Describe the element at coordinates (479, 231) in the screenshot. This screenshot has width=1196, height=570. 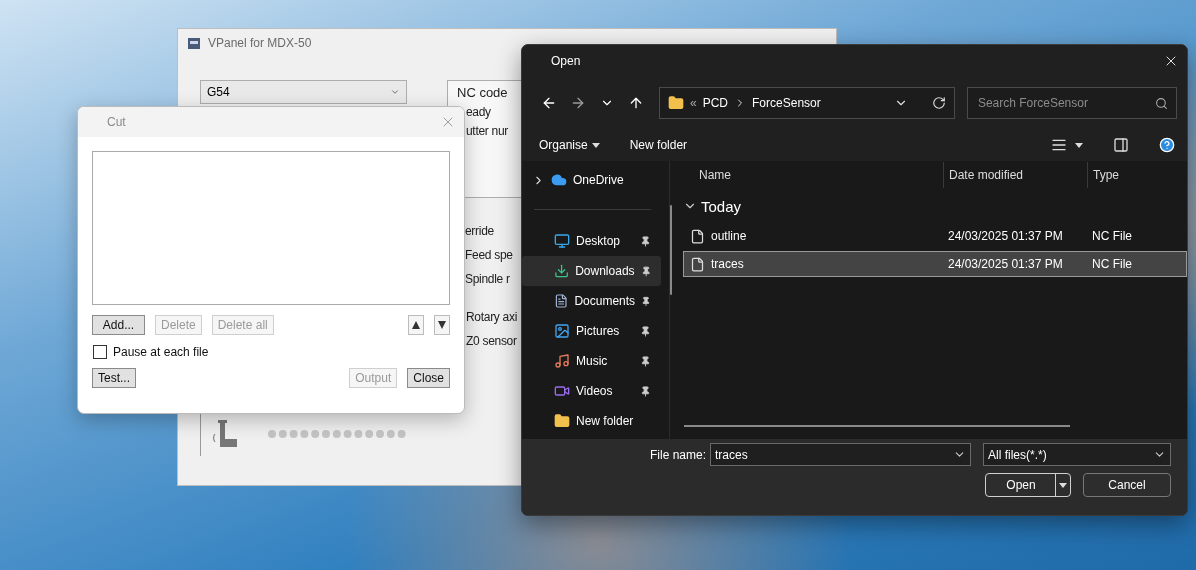
I see `override-text: erride` at that location.